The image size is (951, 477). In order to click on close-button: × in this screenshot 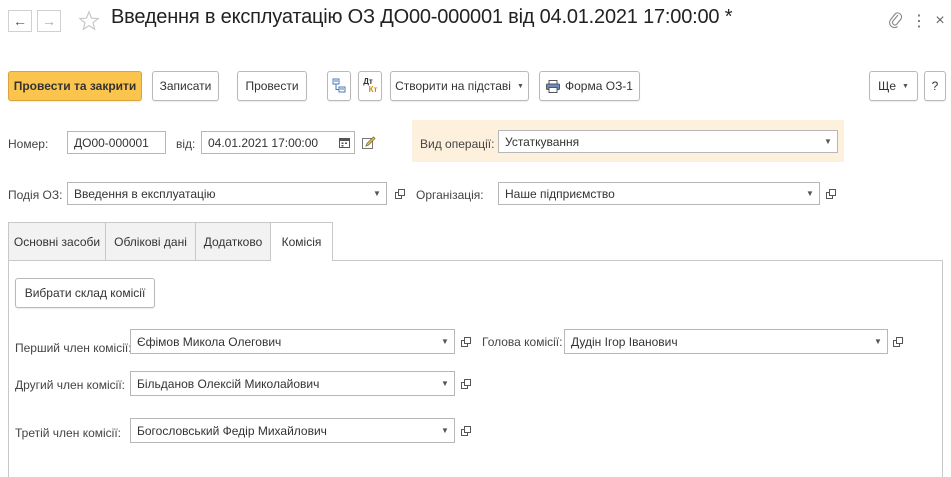, I will do `click(940, 21)`.